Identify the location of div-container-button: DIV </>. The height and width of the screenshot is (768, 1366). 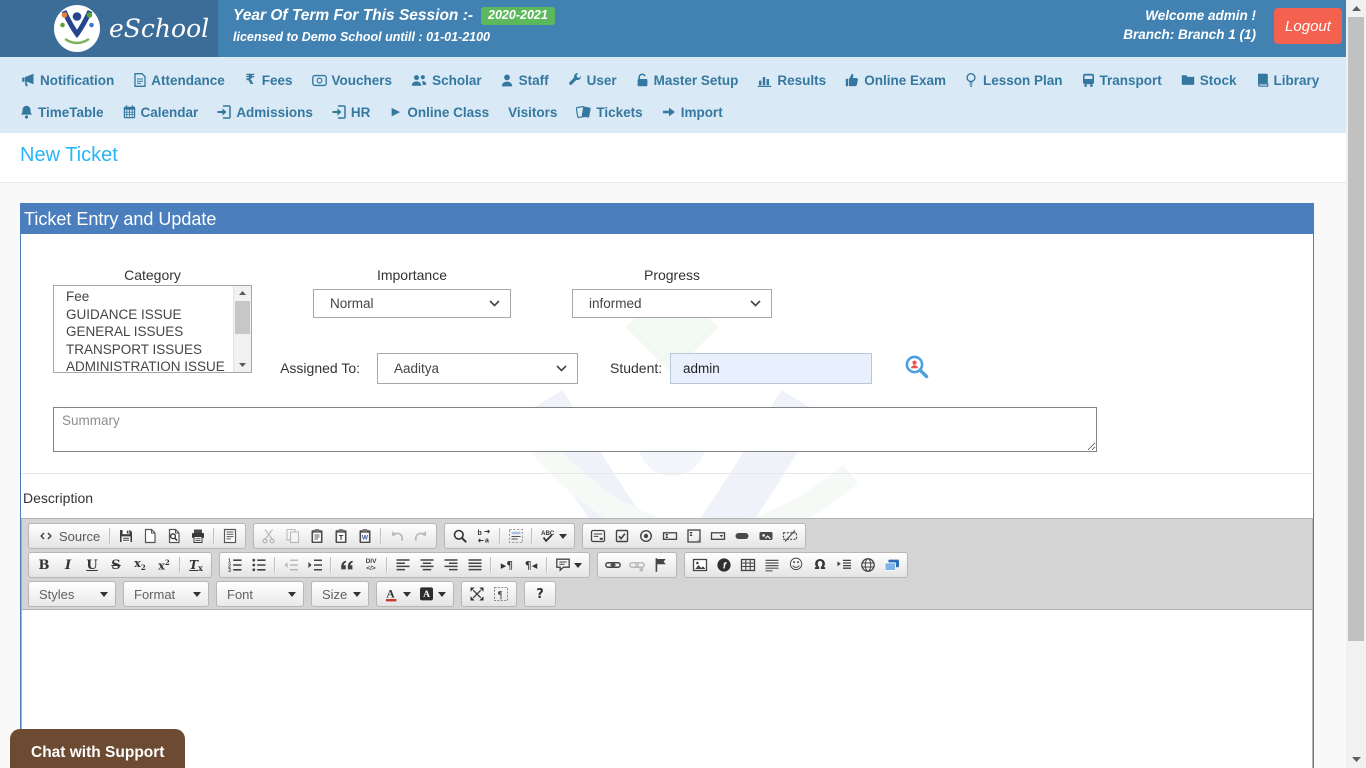
(371, 565).